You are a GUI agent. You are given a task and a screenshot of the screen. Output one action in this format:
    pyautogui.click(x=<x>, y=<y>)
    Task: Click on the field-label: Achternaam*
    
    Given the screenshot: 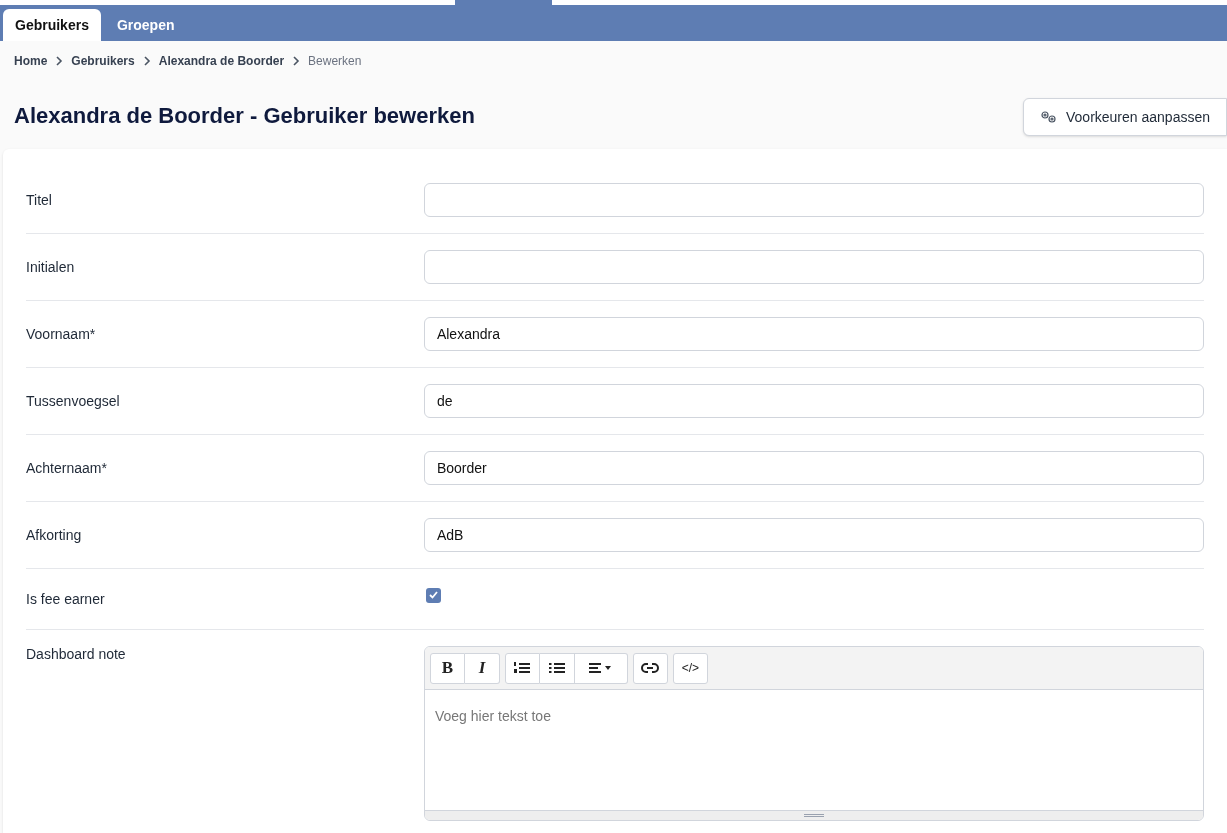 What is the action you would take?
    pyautogui.click(x=67, y=468)
    